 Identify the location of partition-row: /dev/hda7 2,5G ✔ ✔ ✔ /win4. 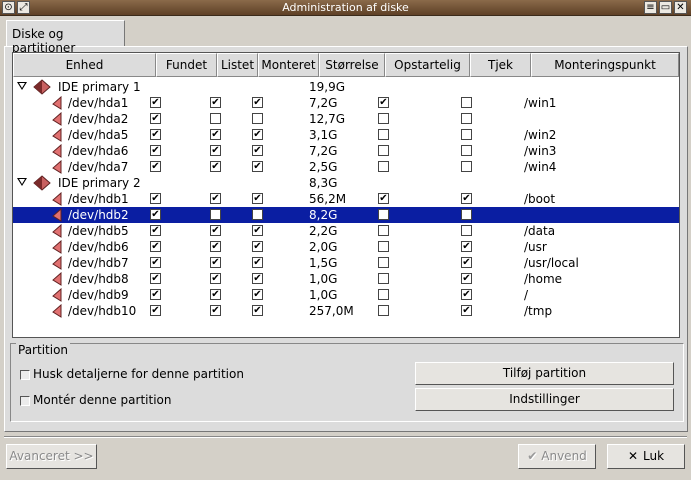
(346, 167).